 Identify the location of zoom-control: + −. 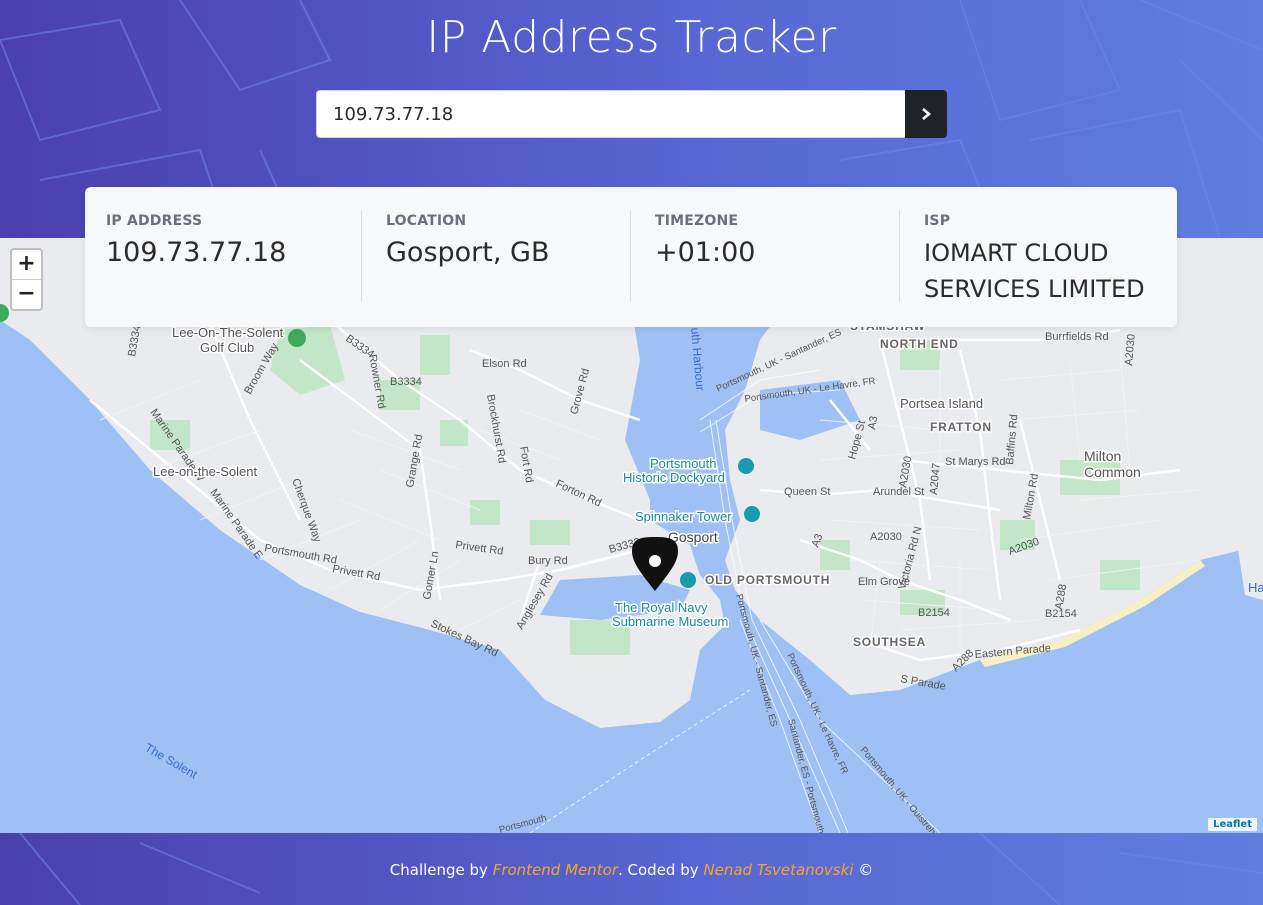
(26, 279).